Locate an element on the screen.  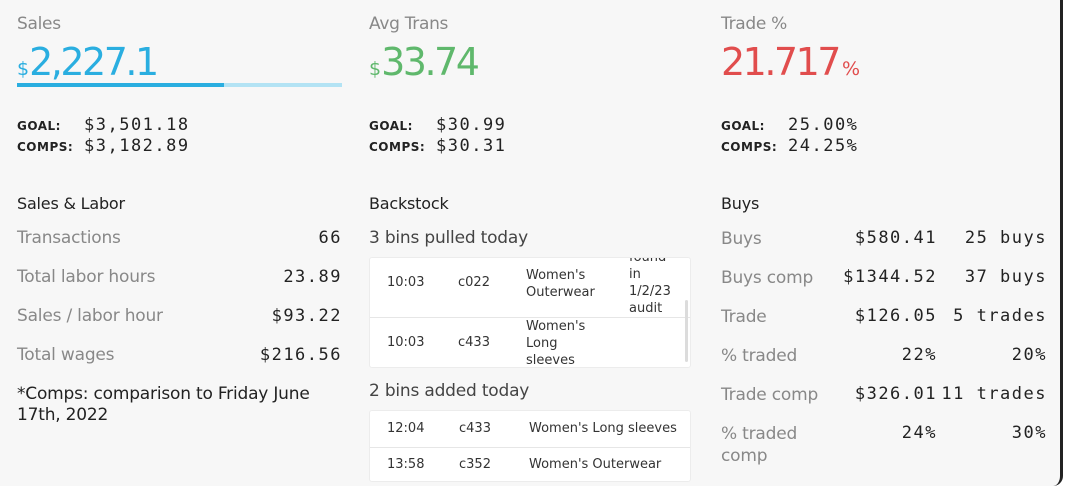
stat-value: $93.22 is located at coordinates (306, 316).